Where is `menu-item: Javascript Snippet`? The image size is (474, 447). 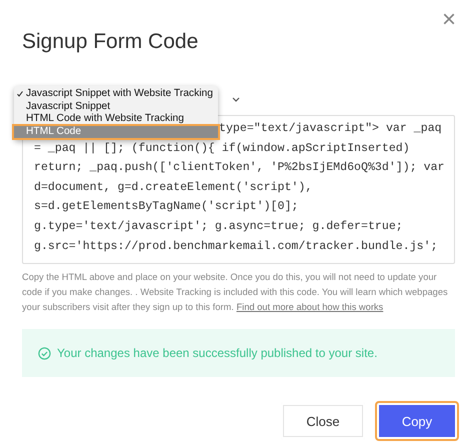 menu-item: Javascript Snippet is located at coordinates (116, 106).